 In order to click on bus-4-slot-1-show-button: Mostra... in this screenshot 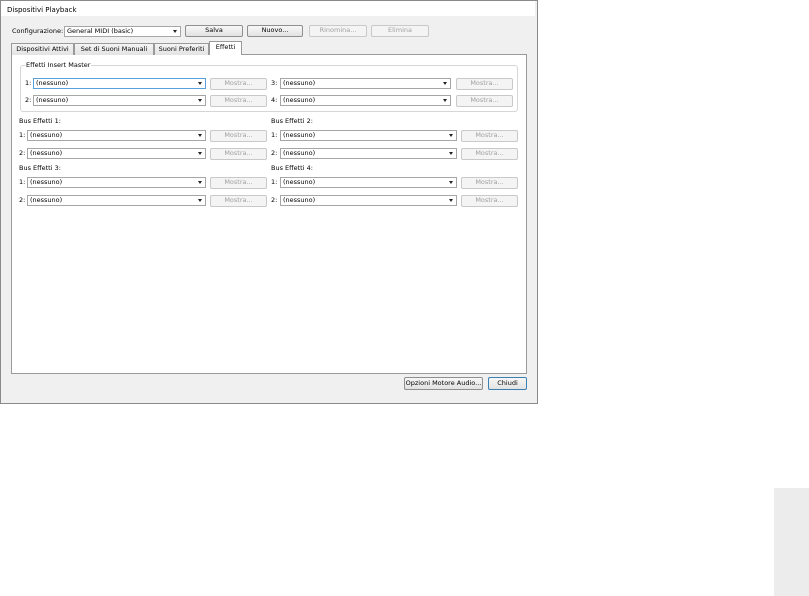, I will do `click(489, 183)`.